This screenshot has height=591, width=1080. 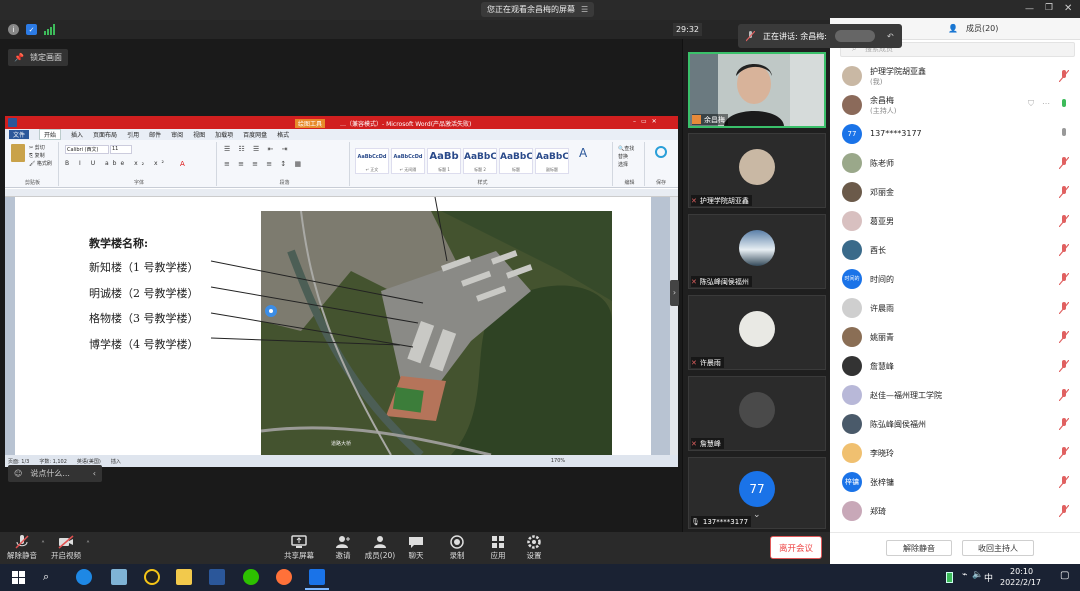 What do you see at coordinates (558, 461) in the screenshot?
I see `status-zoom: 170%` at bounding box center [558, 461].